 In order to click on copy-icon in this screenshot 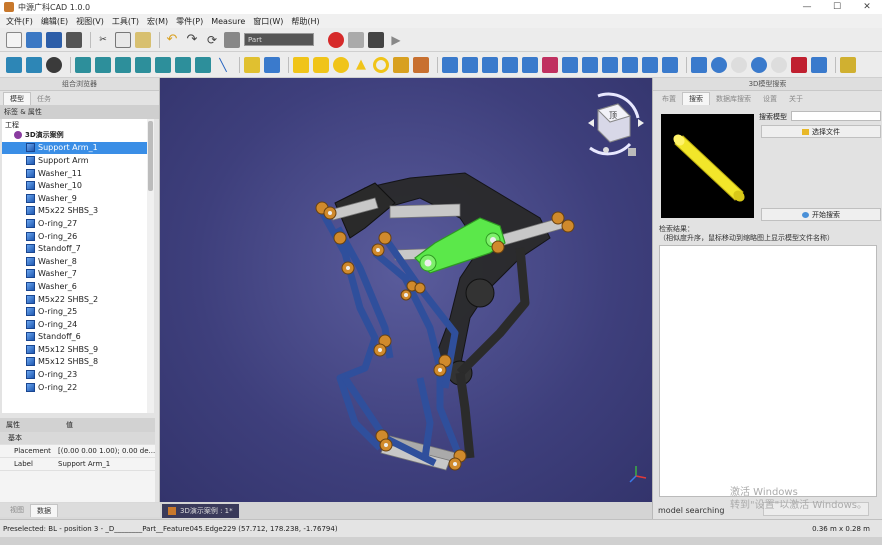, I will do `click(123, 39)`.